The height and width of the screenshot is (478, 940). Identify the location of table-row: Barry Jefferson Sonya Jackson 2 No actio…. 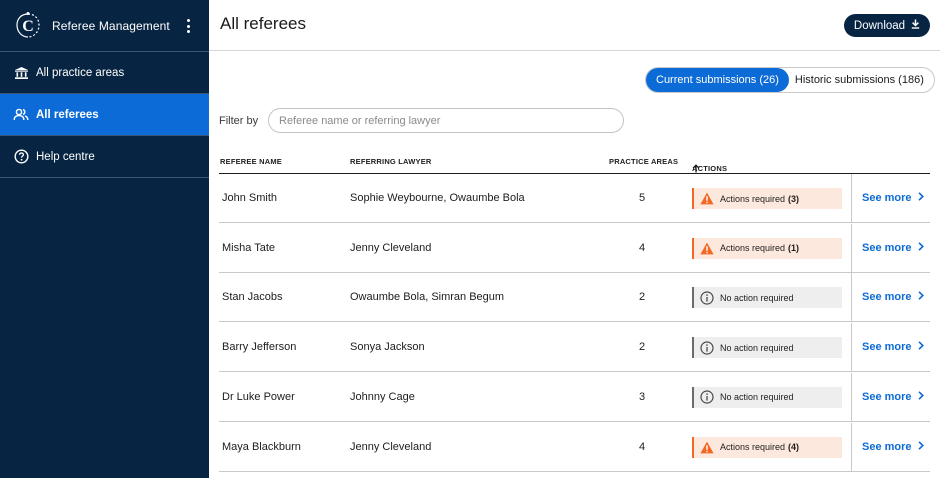
(574, 348).